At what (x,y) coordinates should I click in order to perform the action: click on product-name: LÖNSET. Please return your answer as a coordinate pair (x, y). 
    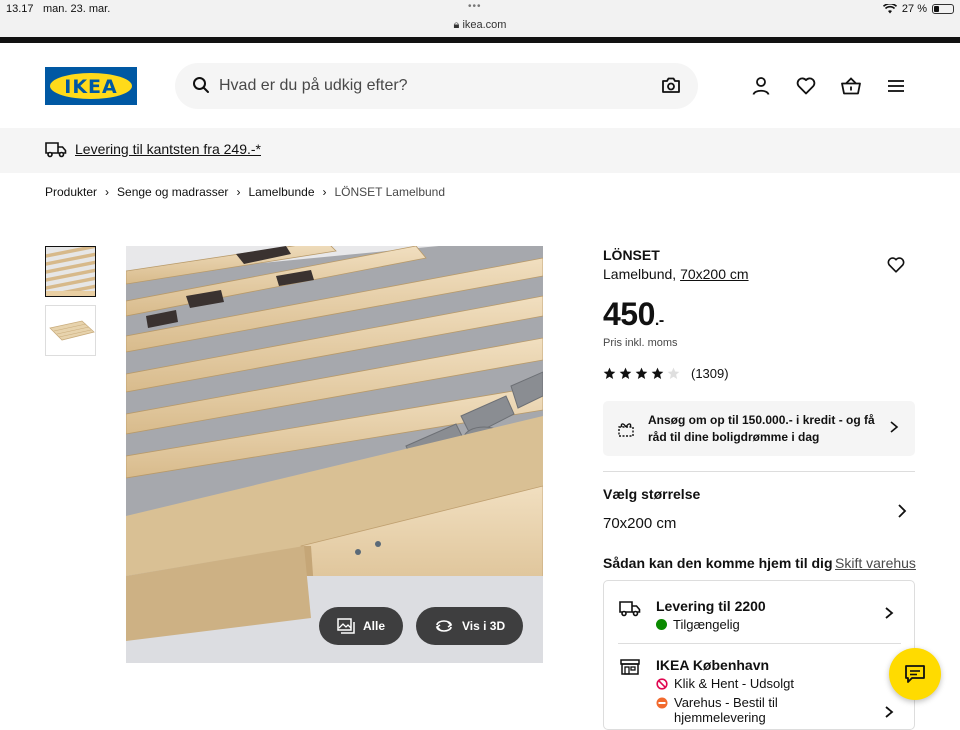
    Looking at the image, I should click on (631, 255).